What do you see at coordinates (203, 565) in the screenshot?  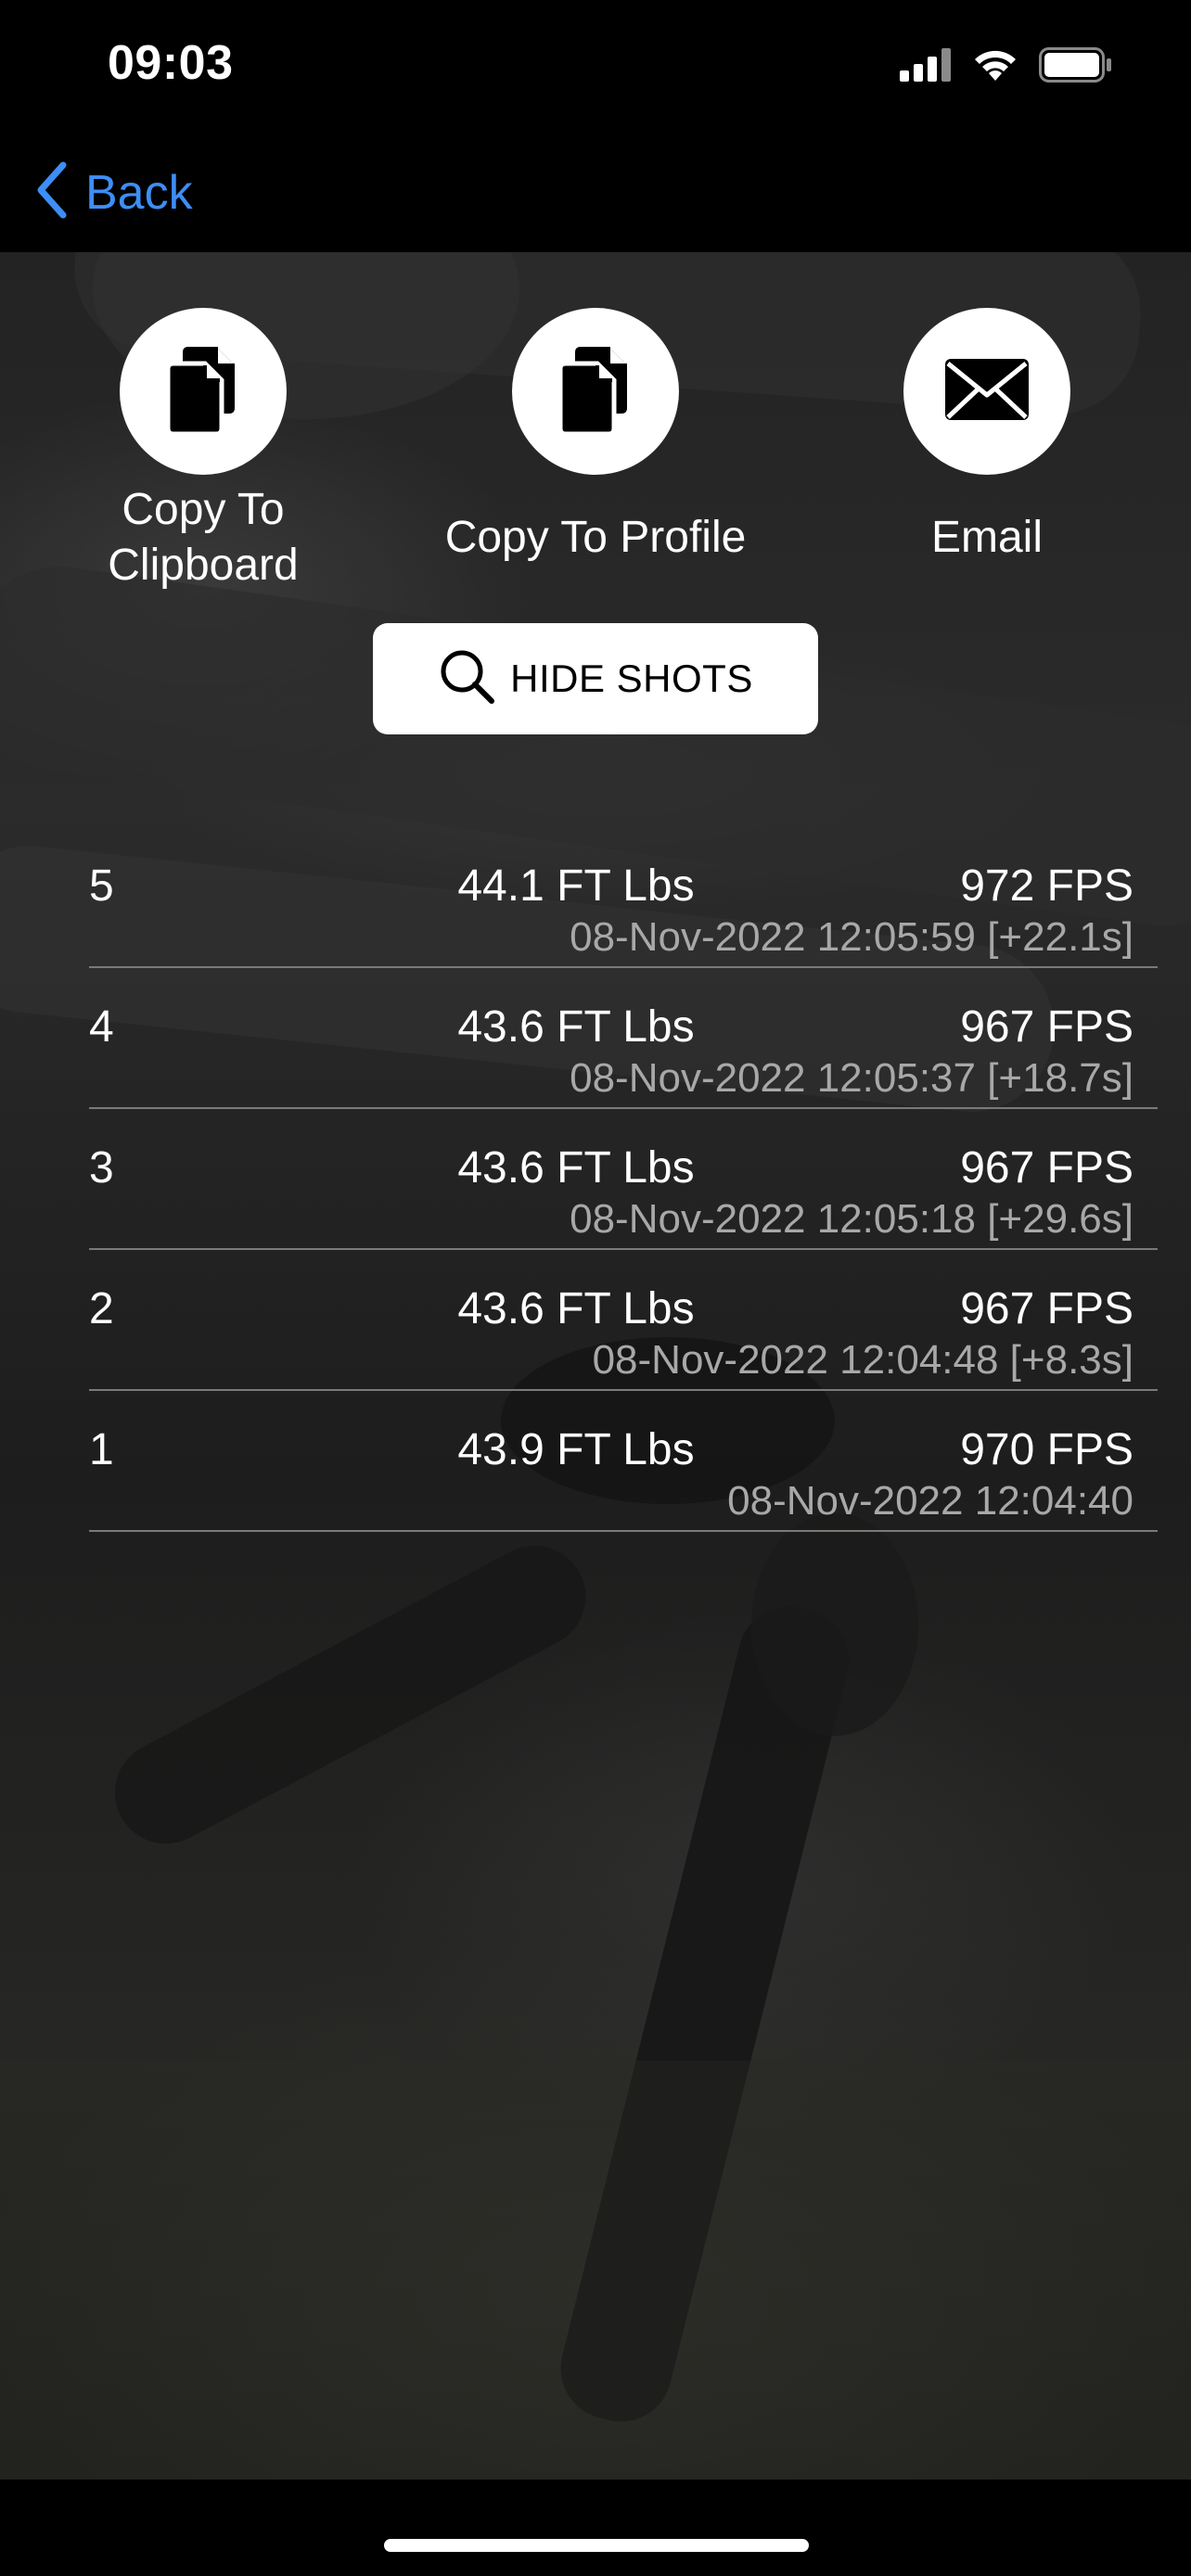 I see `copy-to-clipboard-label-line2: Clipboard` at bounding box center [203, 565].